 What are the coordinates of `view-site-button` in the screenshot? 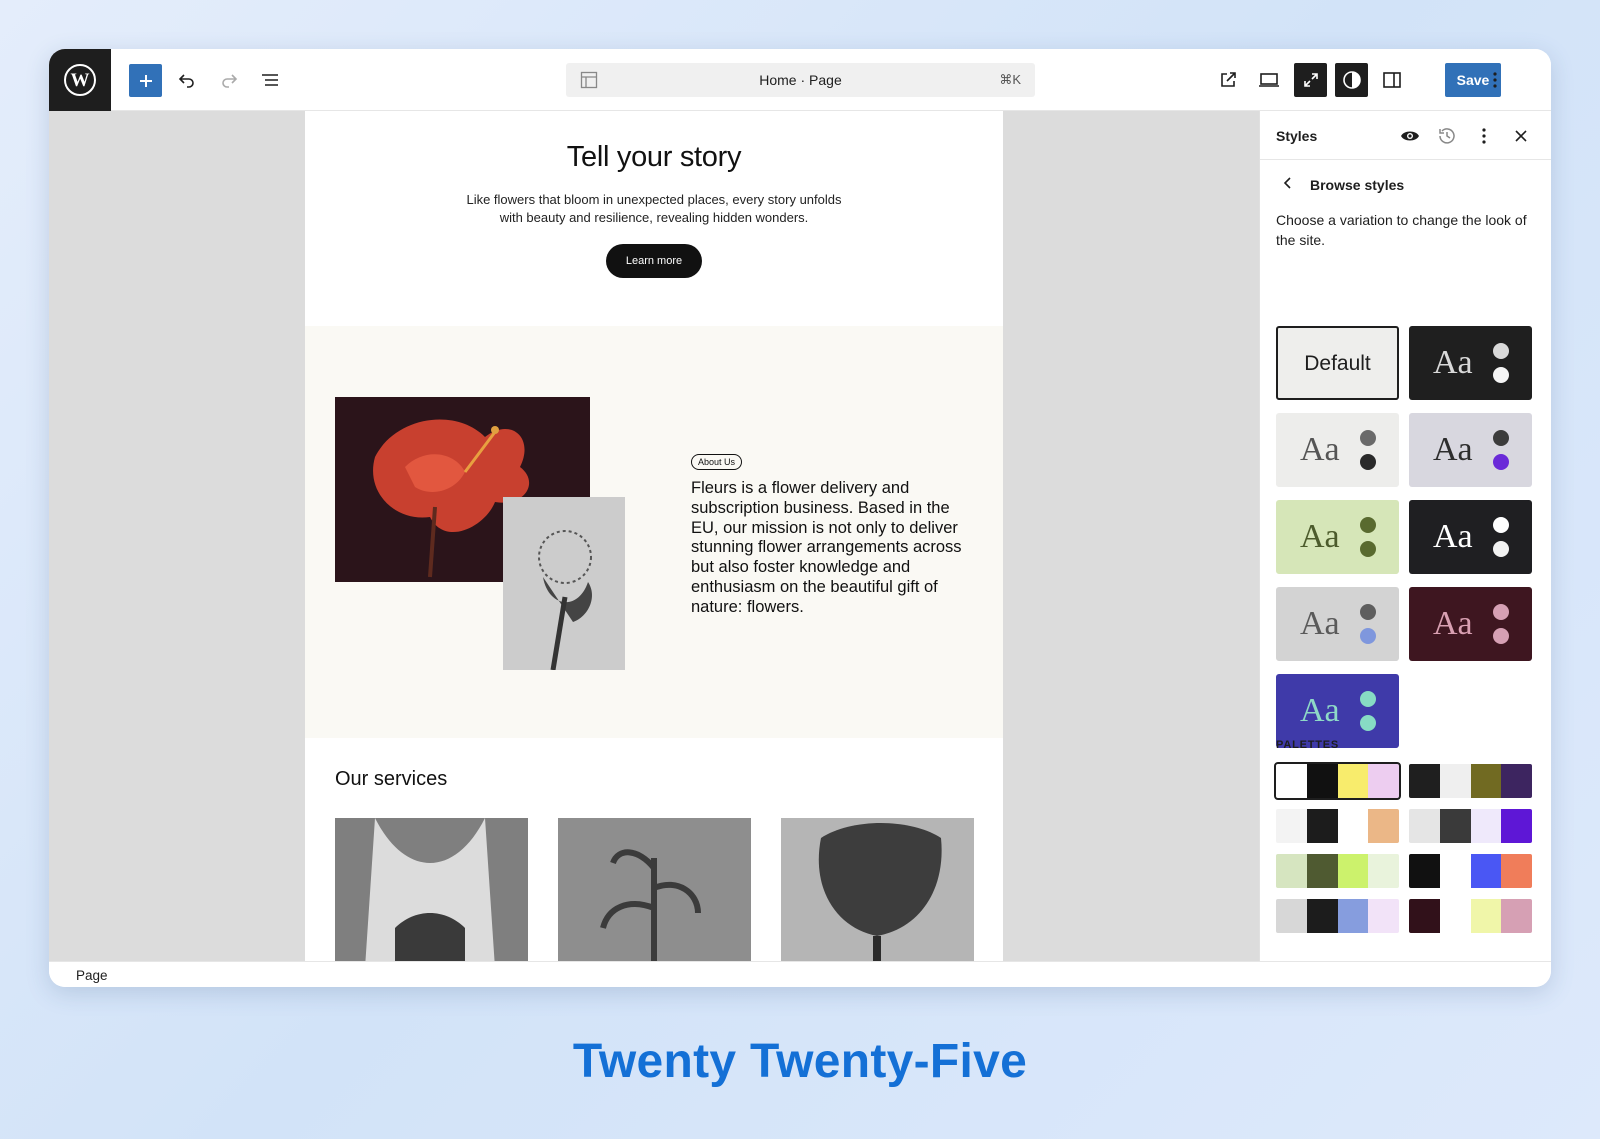 It's located at (1228, 80).